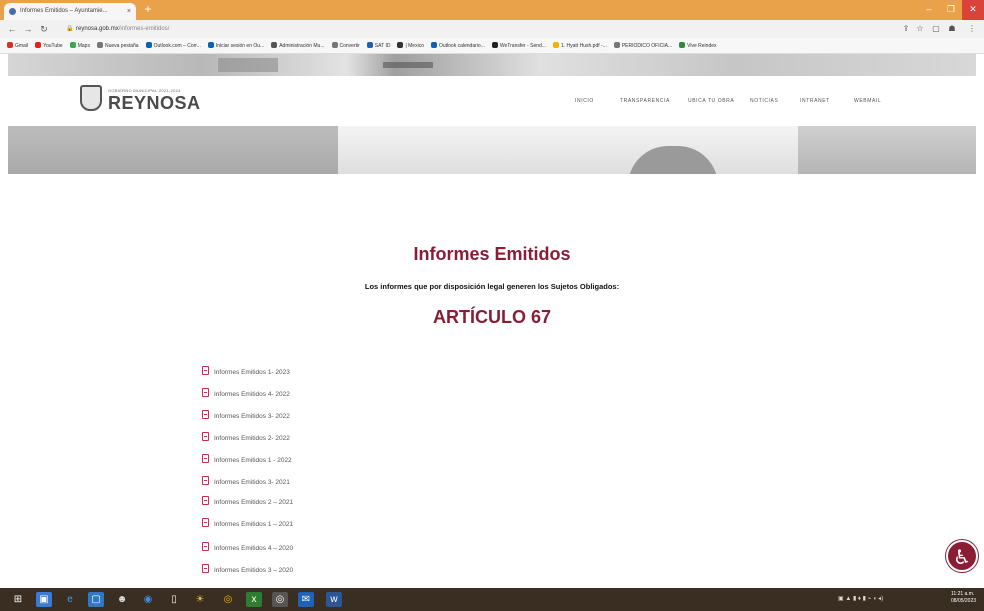 The width and height of the screenshot is (984, 611). What do you see at coordinates (96, 599) in the screenshot?
I see `store-icon: ▢` at bounding box center [96, 599].